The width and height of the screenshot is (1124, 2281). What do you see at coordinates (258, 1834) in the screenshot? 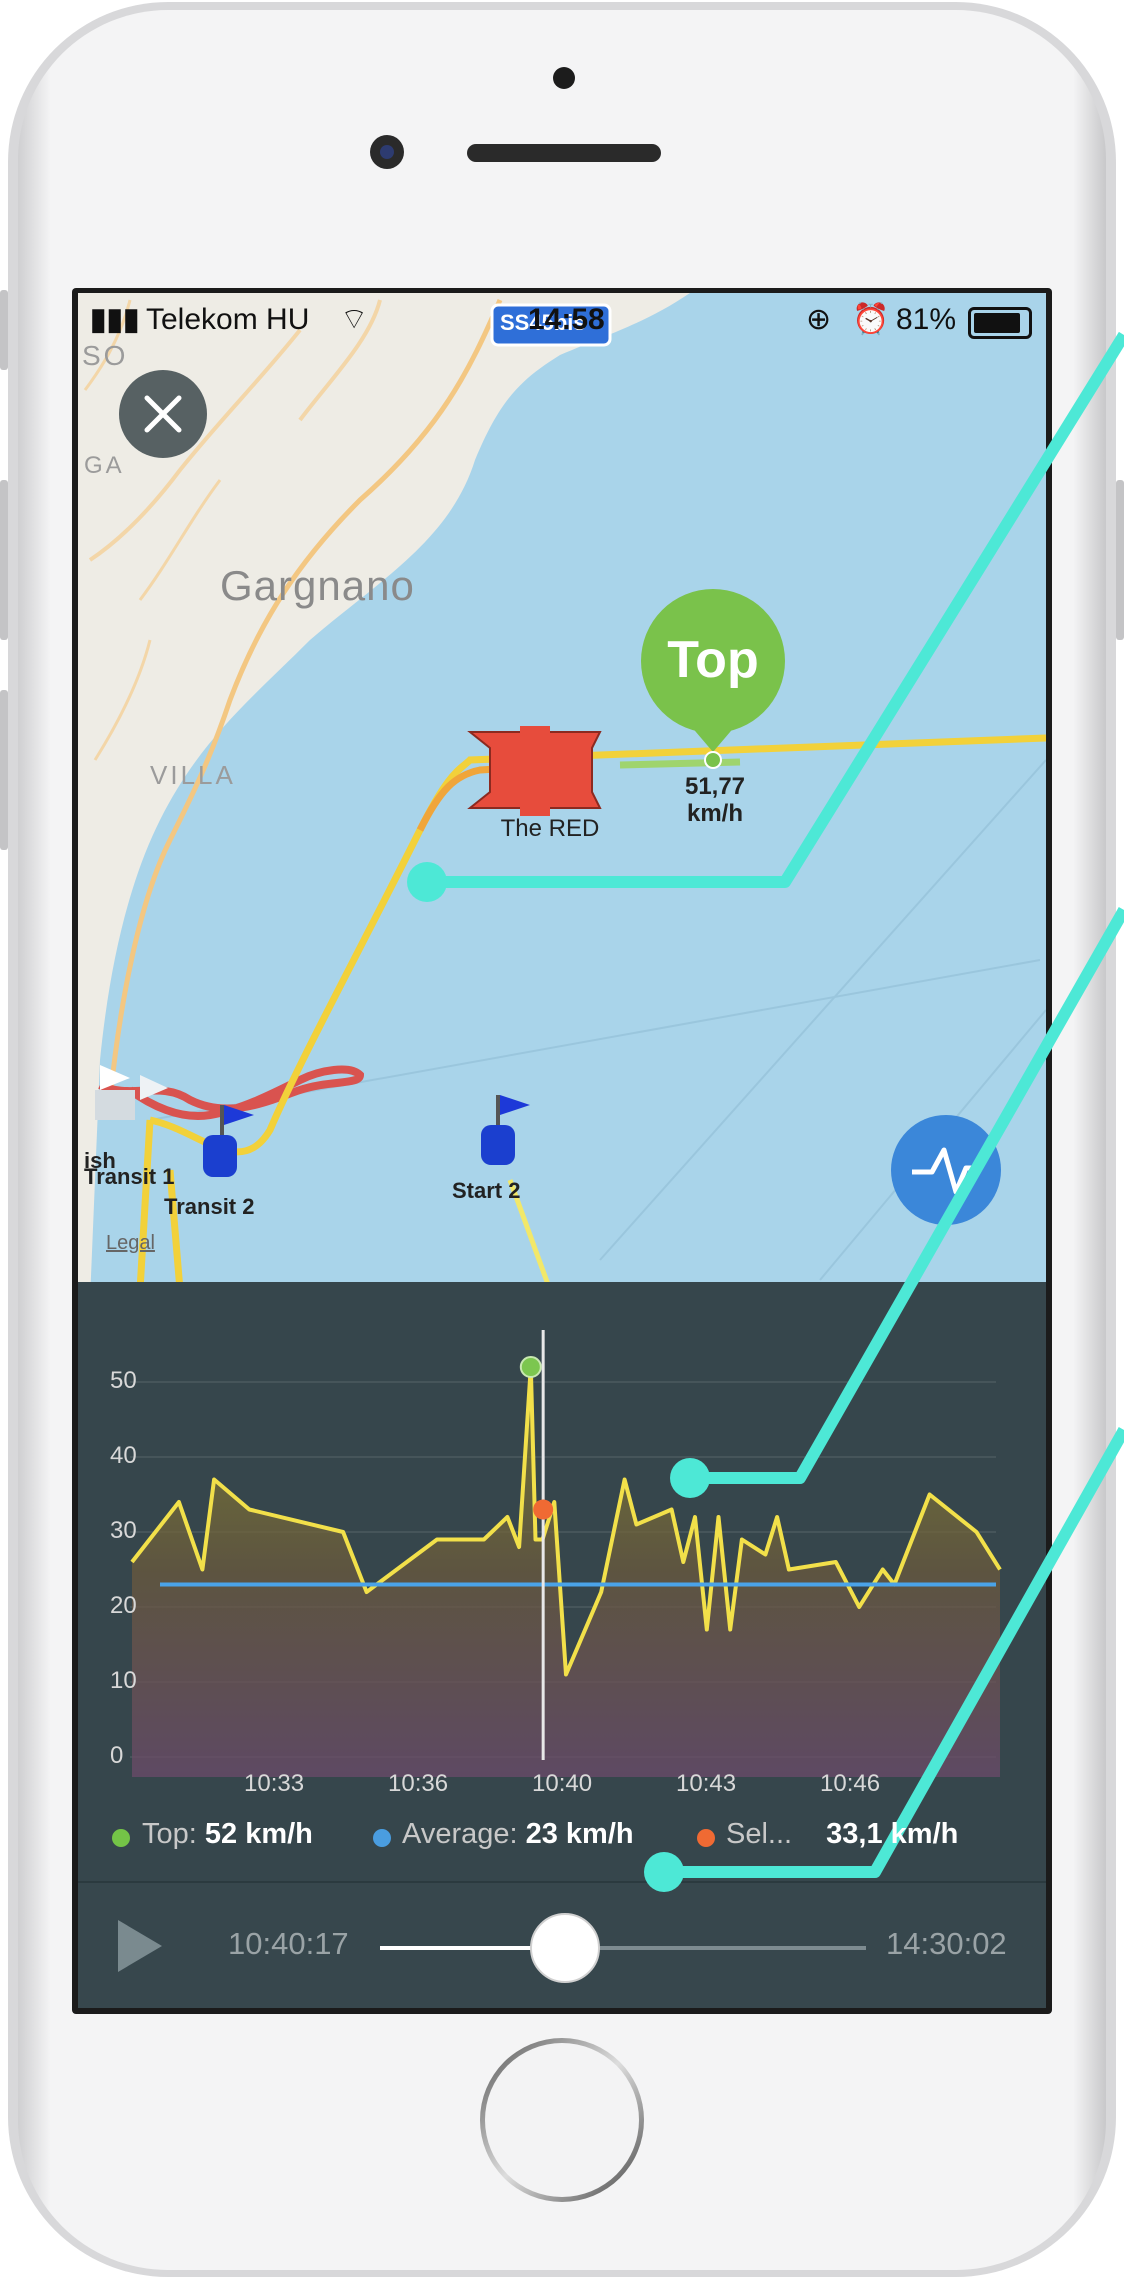
I see `legend-top-value: 52 km/h` at bounding box center [258, 1834].